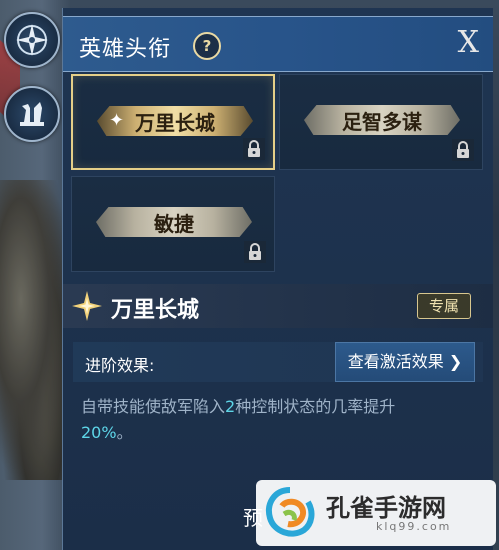 This screenshot has width=499, height=550. Describe the element at coordinates (395, 361) in the screenshot. I see `view-activation-effect-label: 查看激活效果` at that location.